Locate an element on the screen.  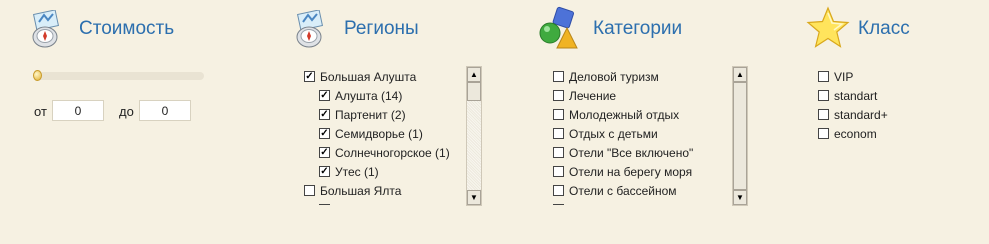
list-item: Отели "Все включено" is located at coordinates (623, 152).